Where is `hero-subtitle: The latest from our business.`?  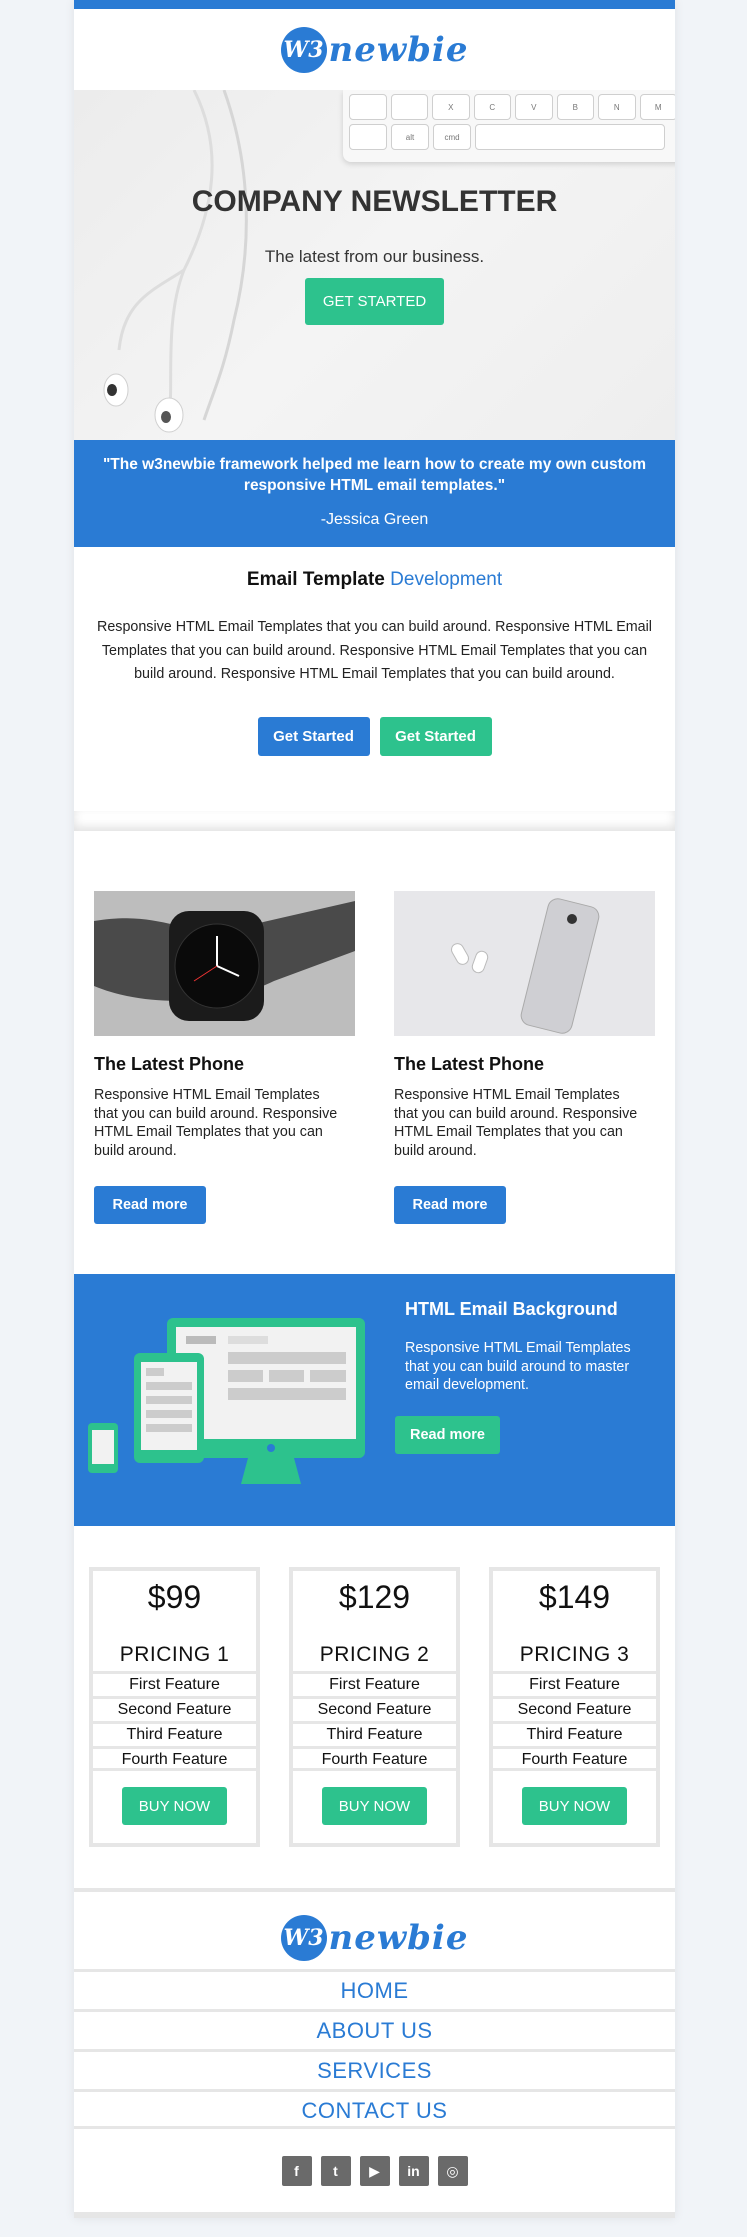 hero-subtitle: The latest from our business. is located at coordinates (374, 256).